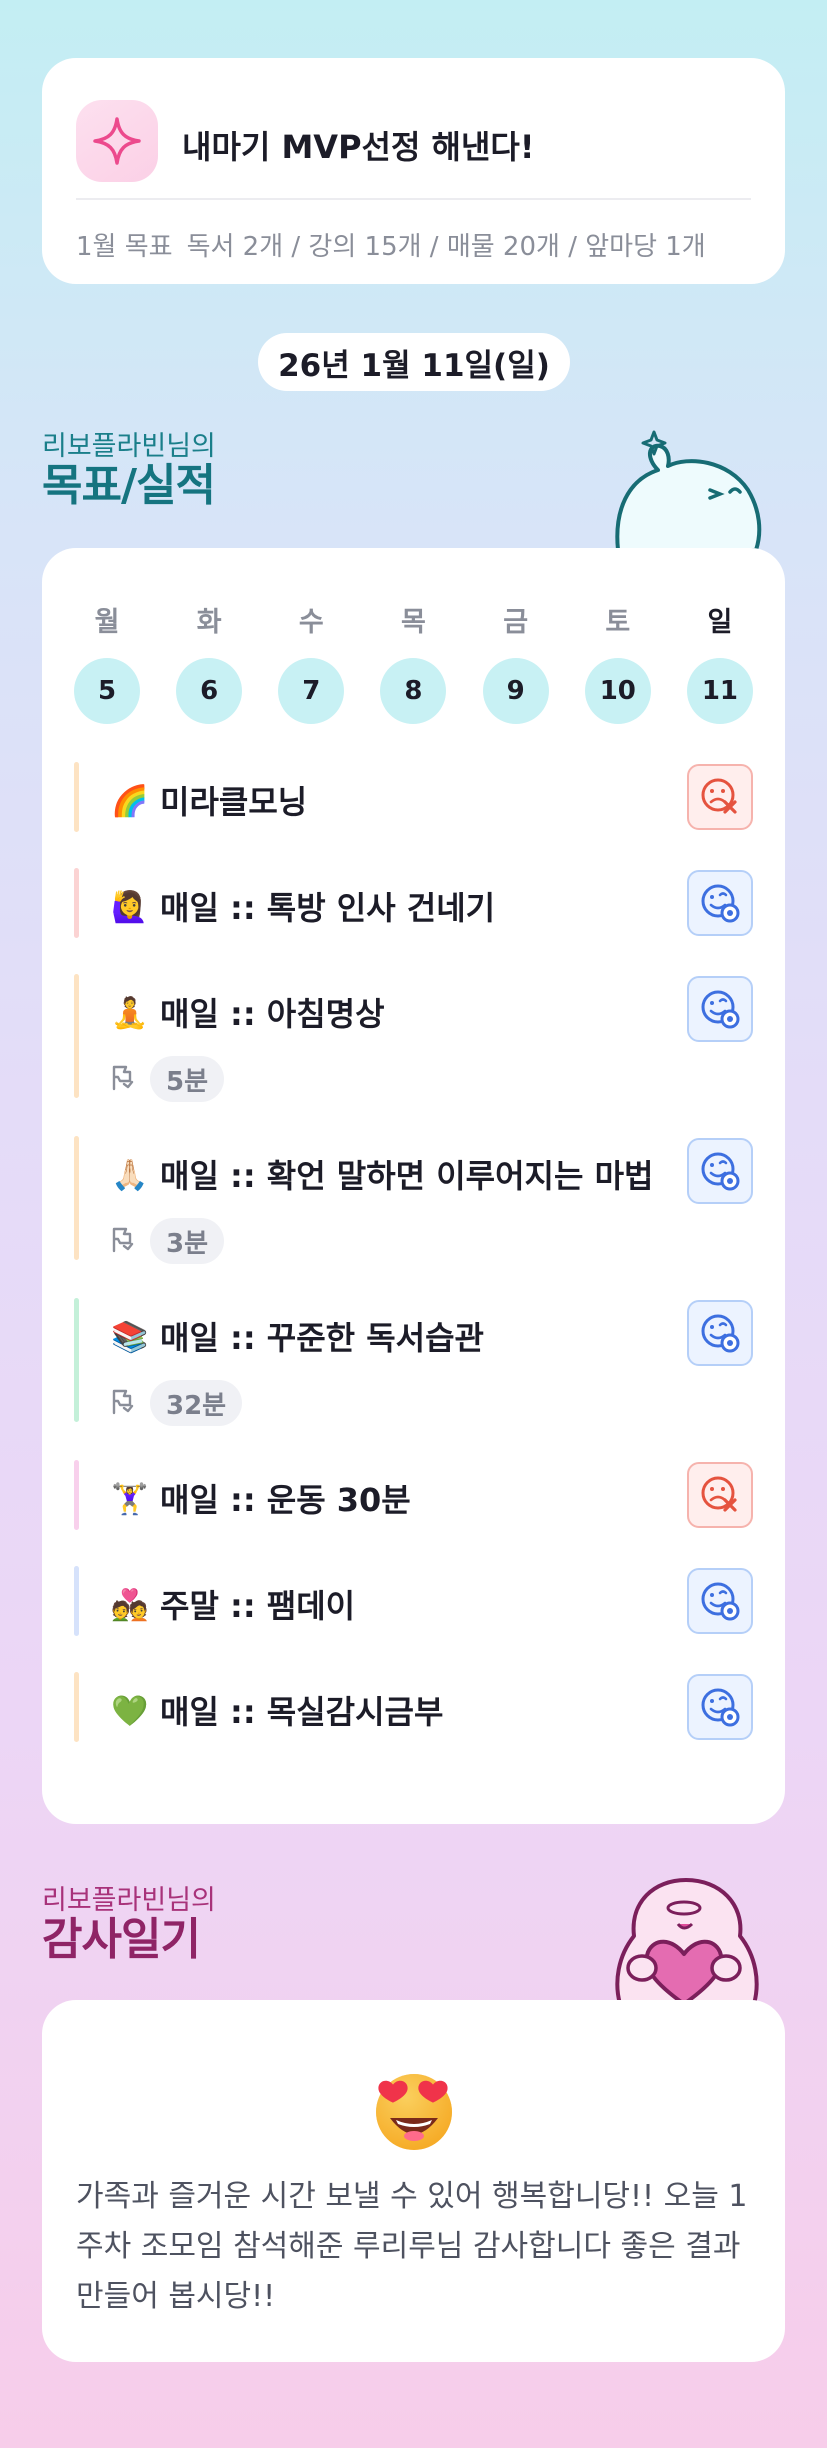  What do you see at coordinates (680, 1939) in the screenshot?
I see `mascot-heart-icon` at bounding box center [680, 1939].